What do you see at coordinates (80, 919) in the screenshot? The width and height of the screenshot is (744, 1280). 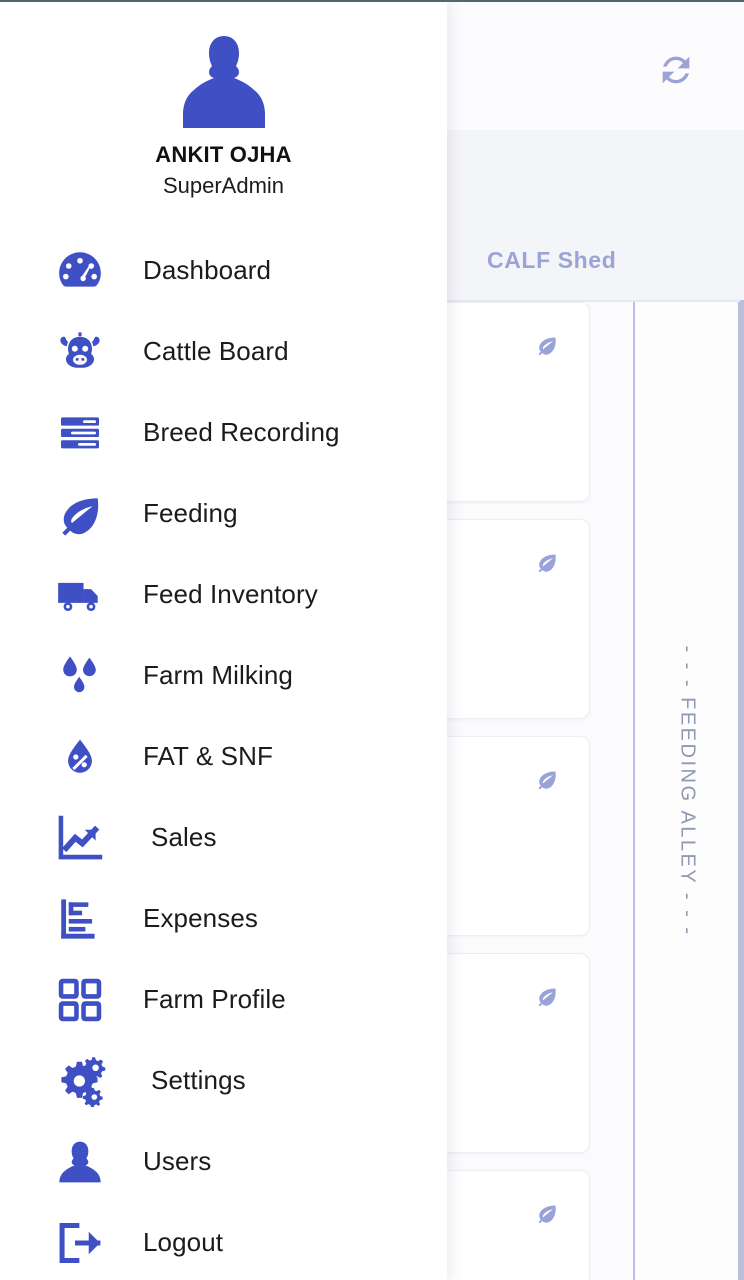 I see `bar-chart-icon` at bounding box center [80, 919].